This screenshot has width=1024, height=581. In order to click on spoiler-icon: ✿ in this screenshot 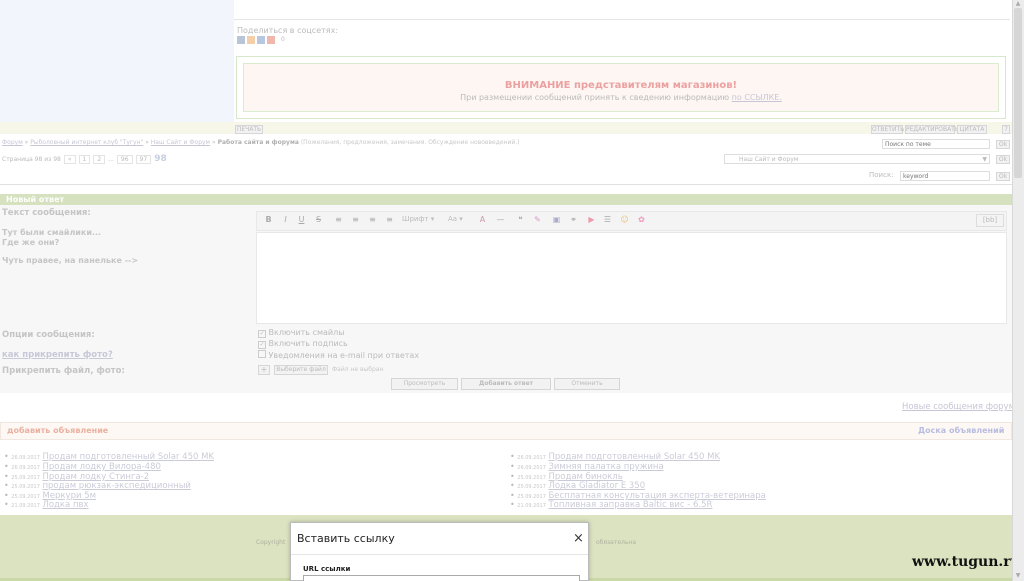, I will do `click(641, 219)`.